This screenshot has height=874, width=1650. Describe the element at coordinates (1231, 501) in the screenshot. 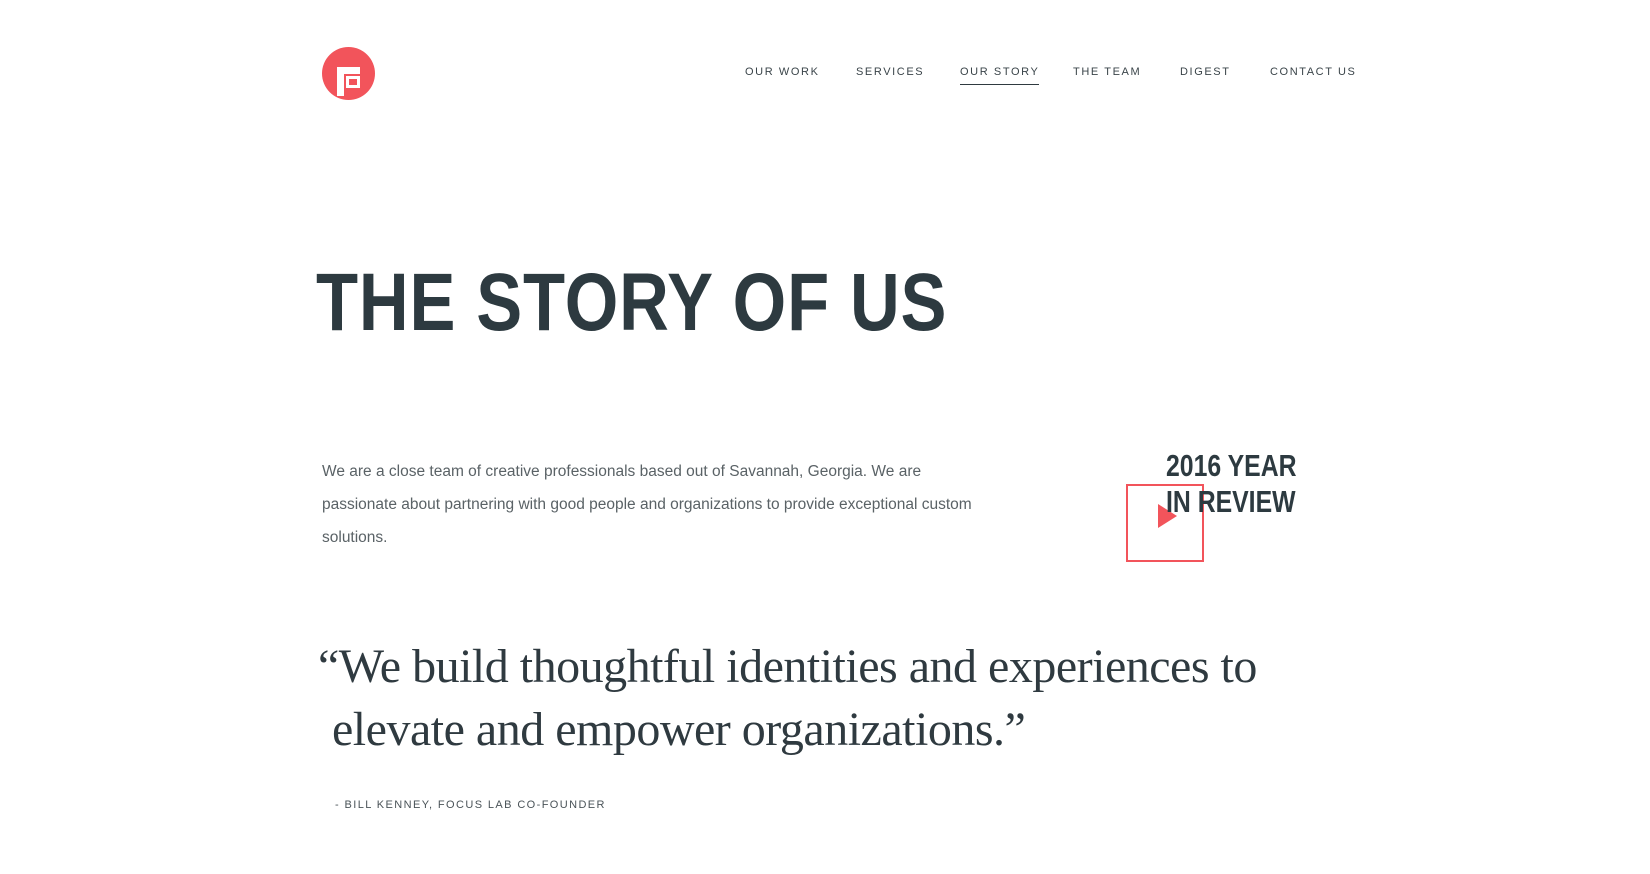

I see `review-title-line2: IN REVIEW` at that location.